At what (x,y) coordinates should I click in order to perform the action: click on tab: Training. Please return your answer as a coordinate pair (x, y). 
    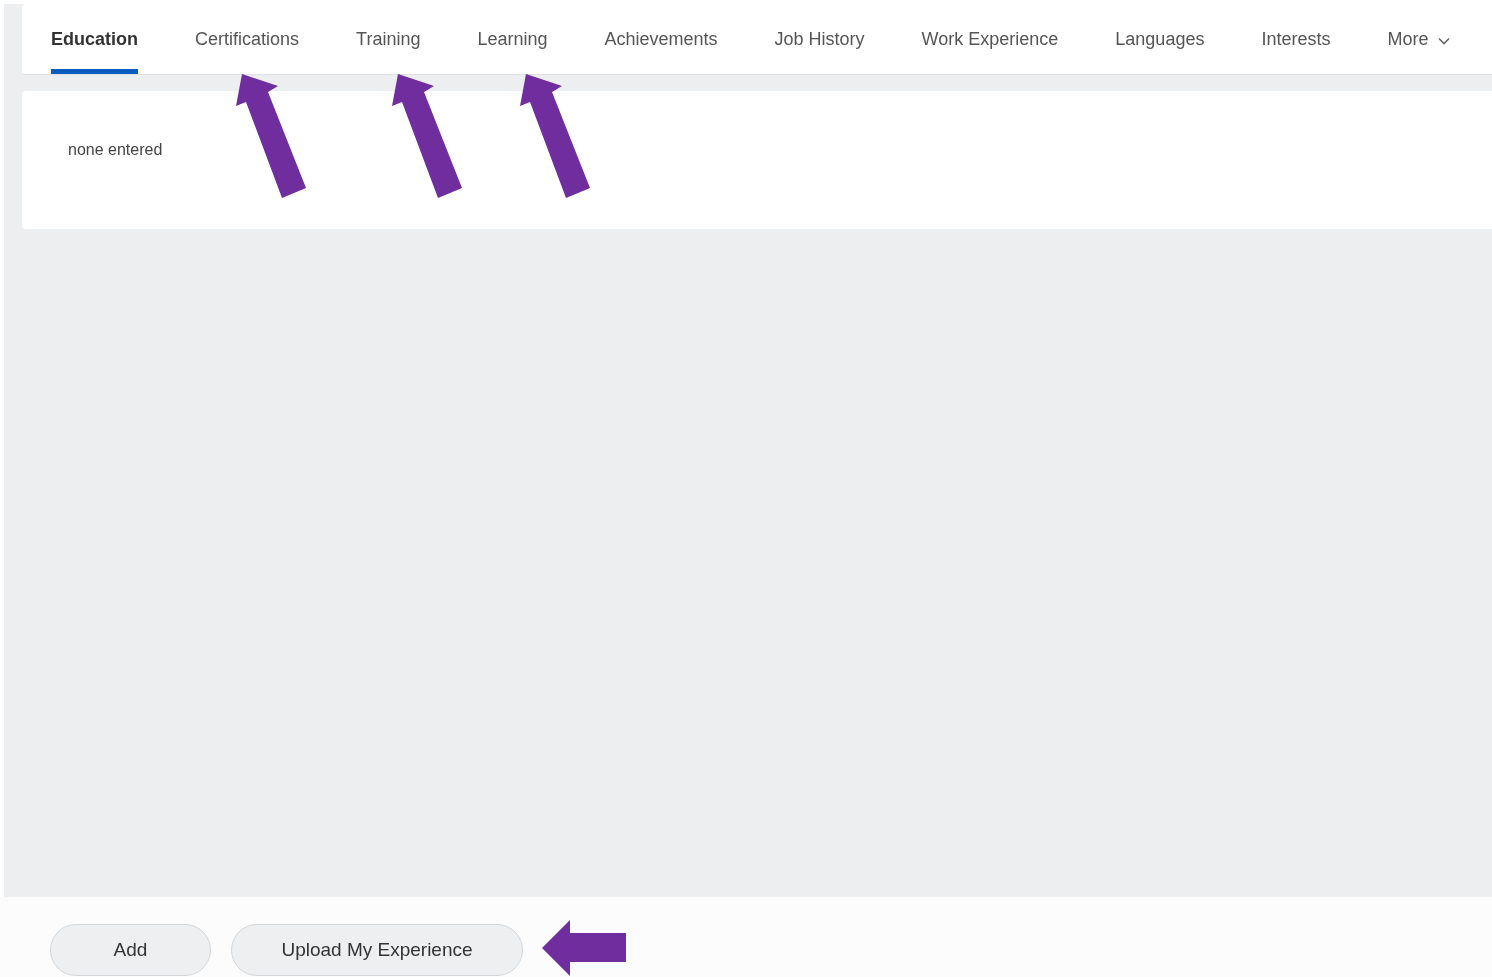
    Looking at the image, I should click on (388, 39).